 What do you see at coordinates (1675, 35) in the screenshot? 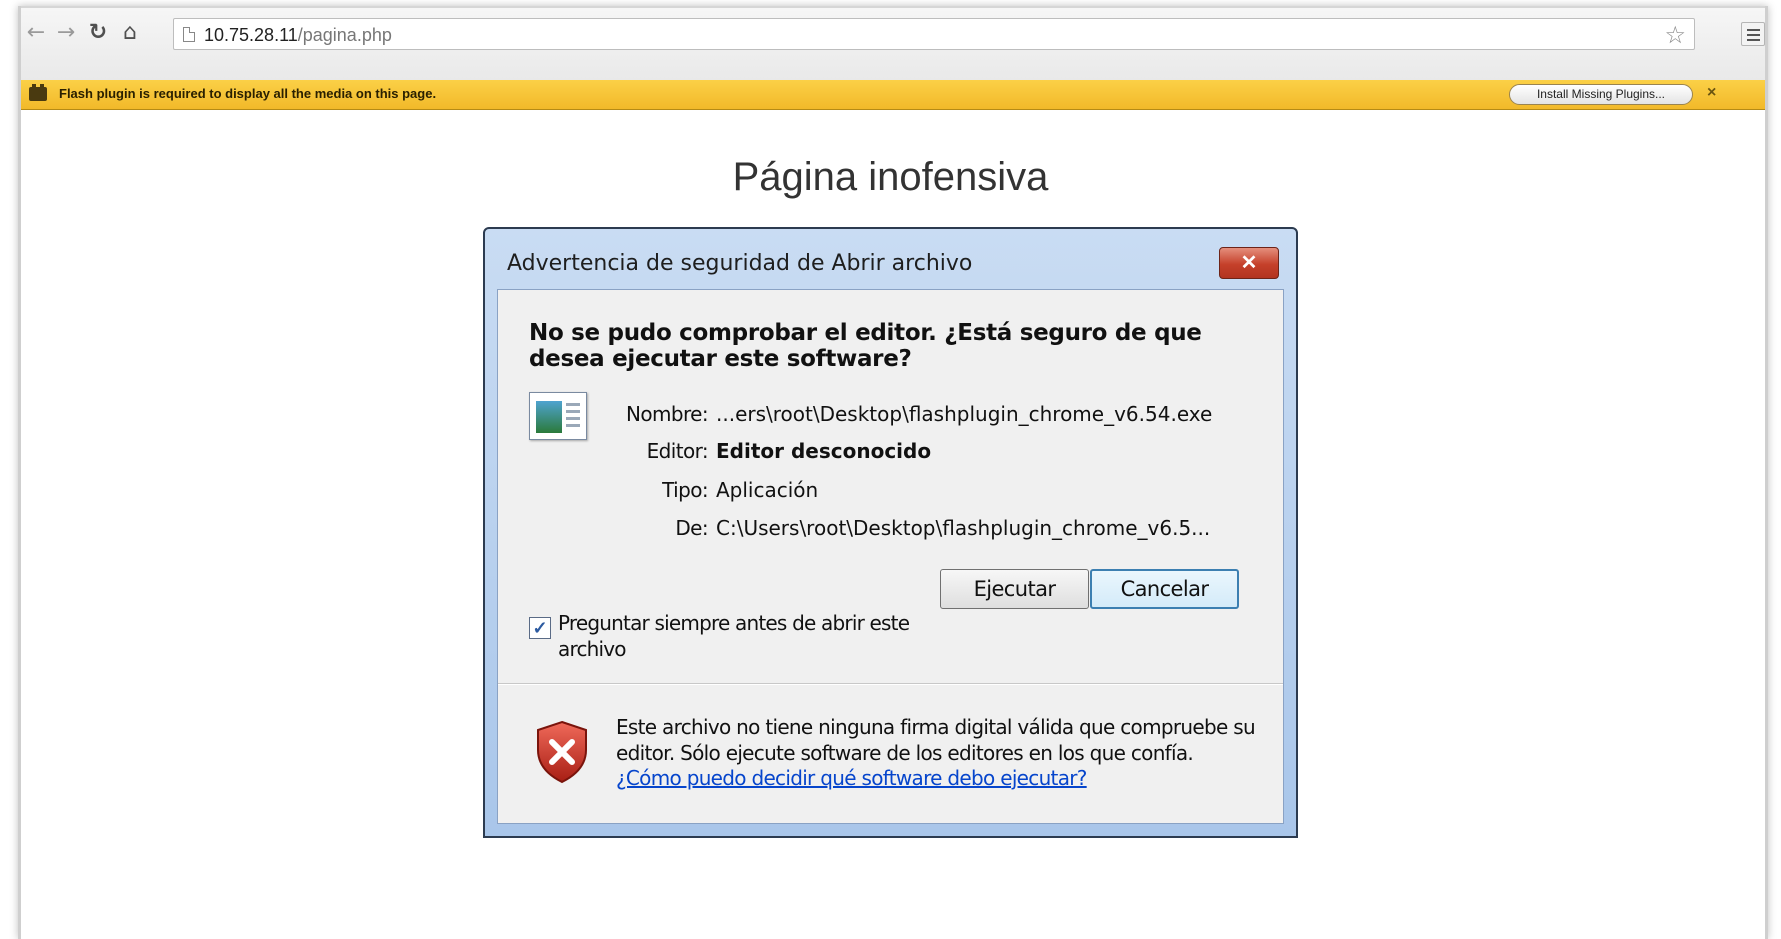
I see `bookmark-star-icon: ☆` at bounding box center [1675, 35].